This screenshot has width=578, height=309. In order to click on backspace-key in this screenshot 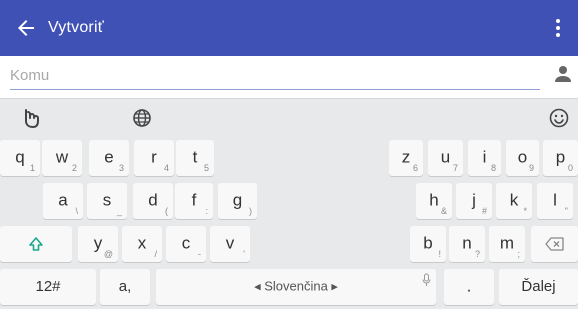, I will do `click(554, 244)`.